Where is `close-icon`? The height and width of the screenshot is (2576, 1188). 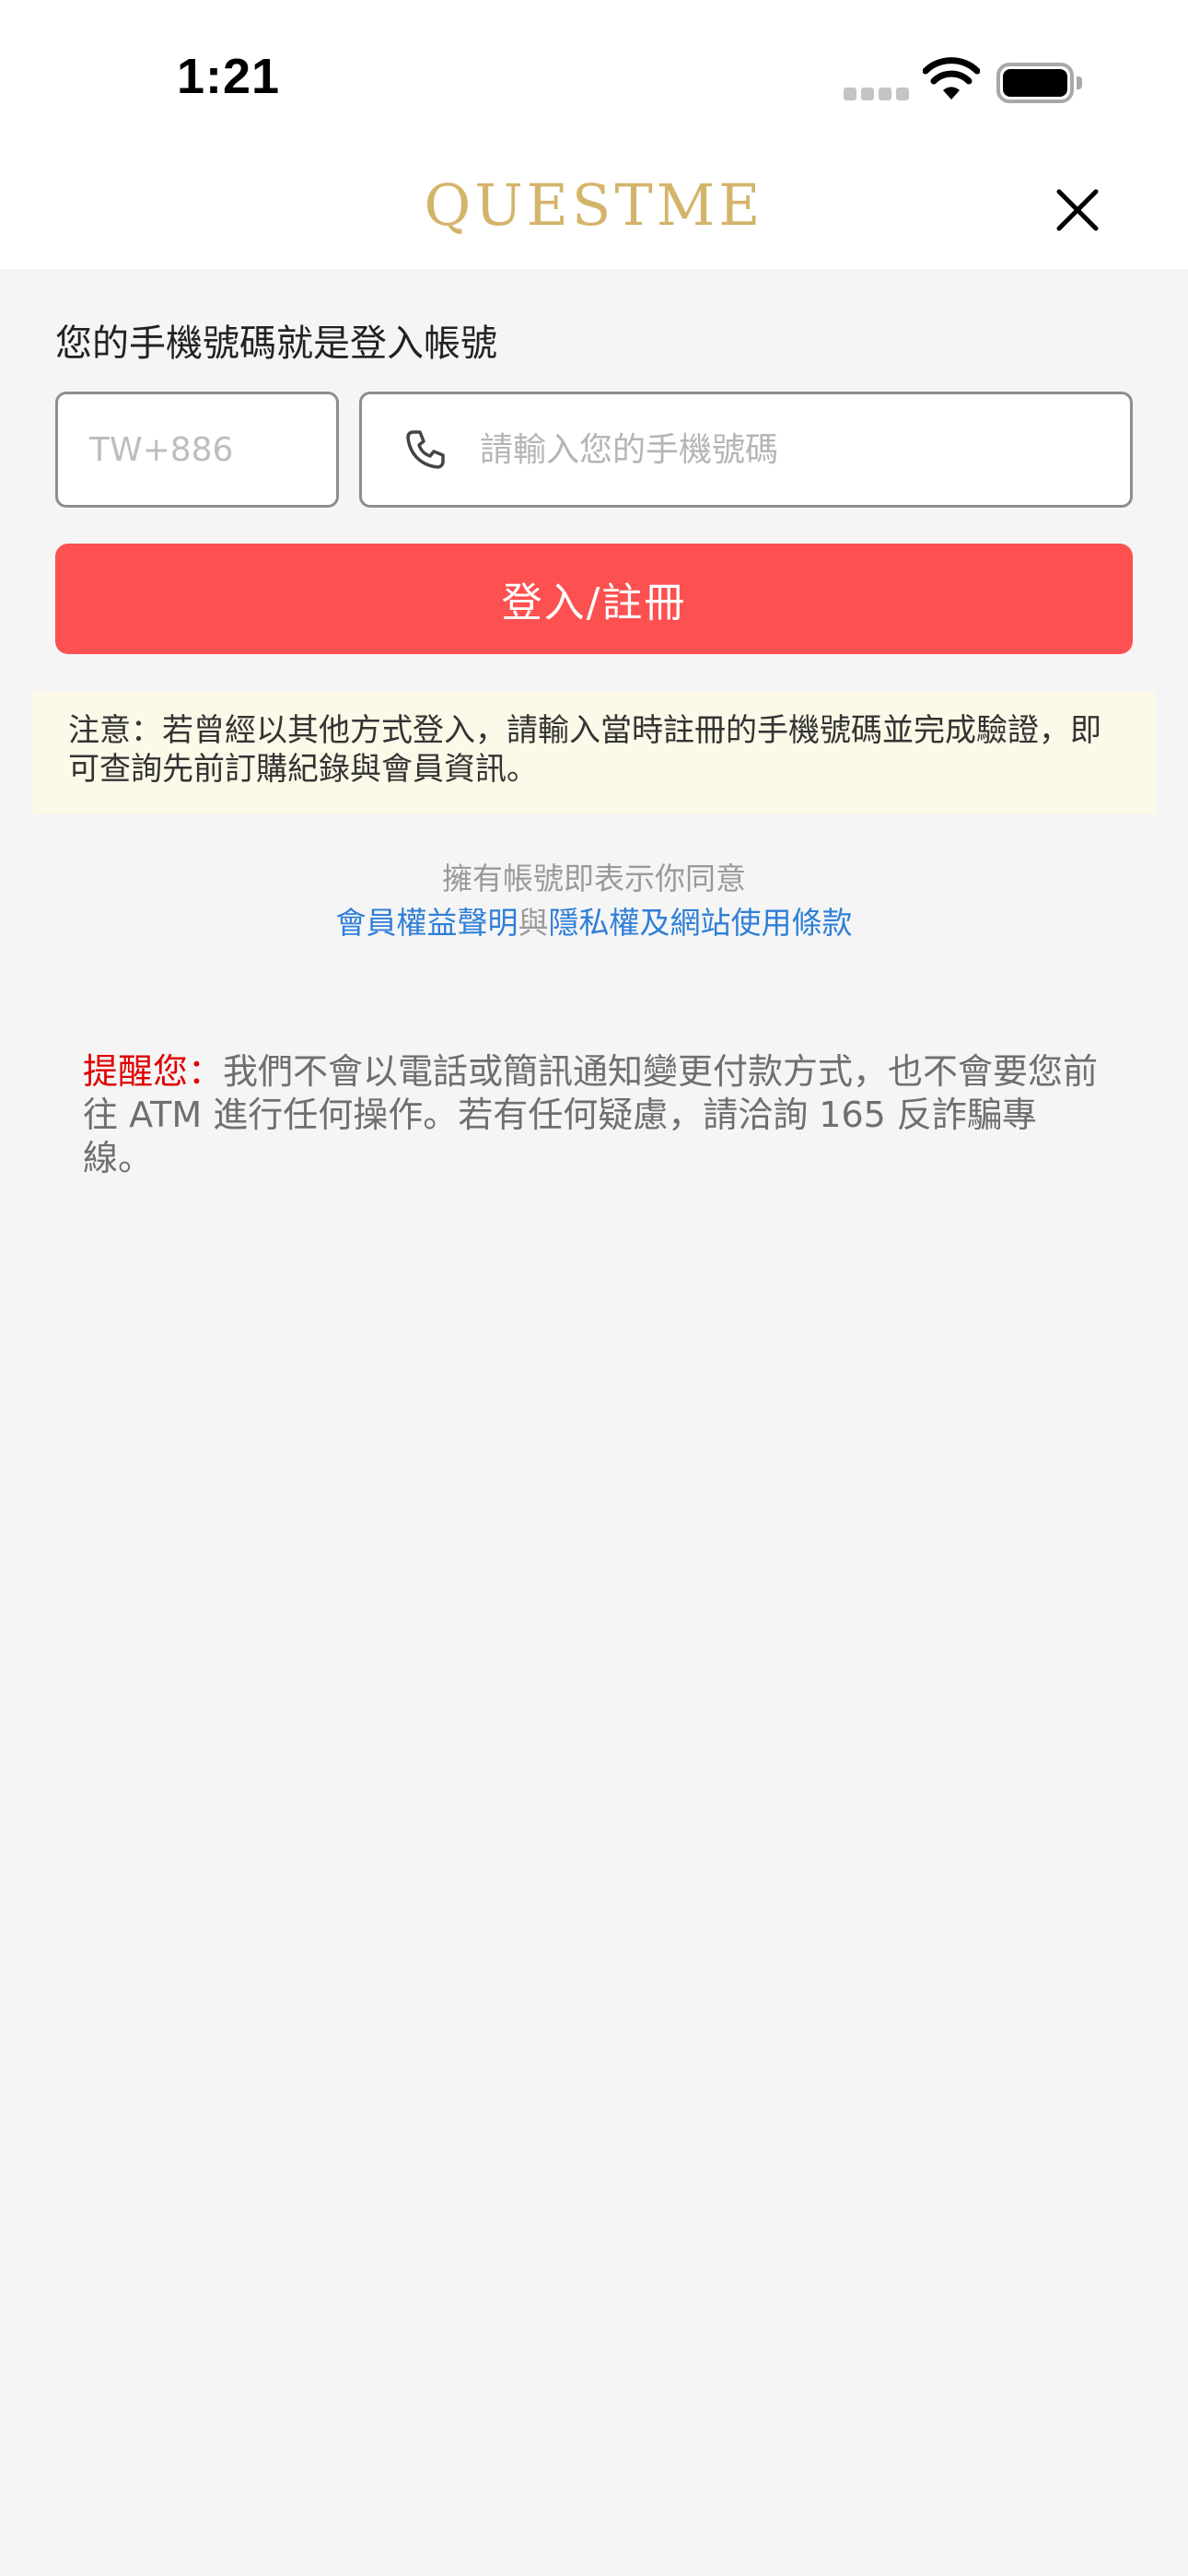 close-icon is located at coordinates (1077, 211).